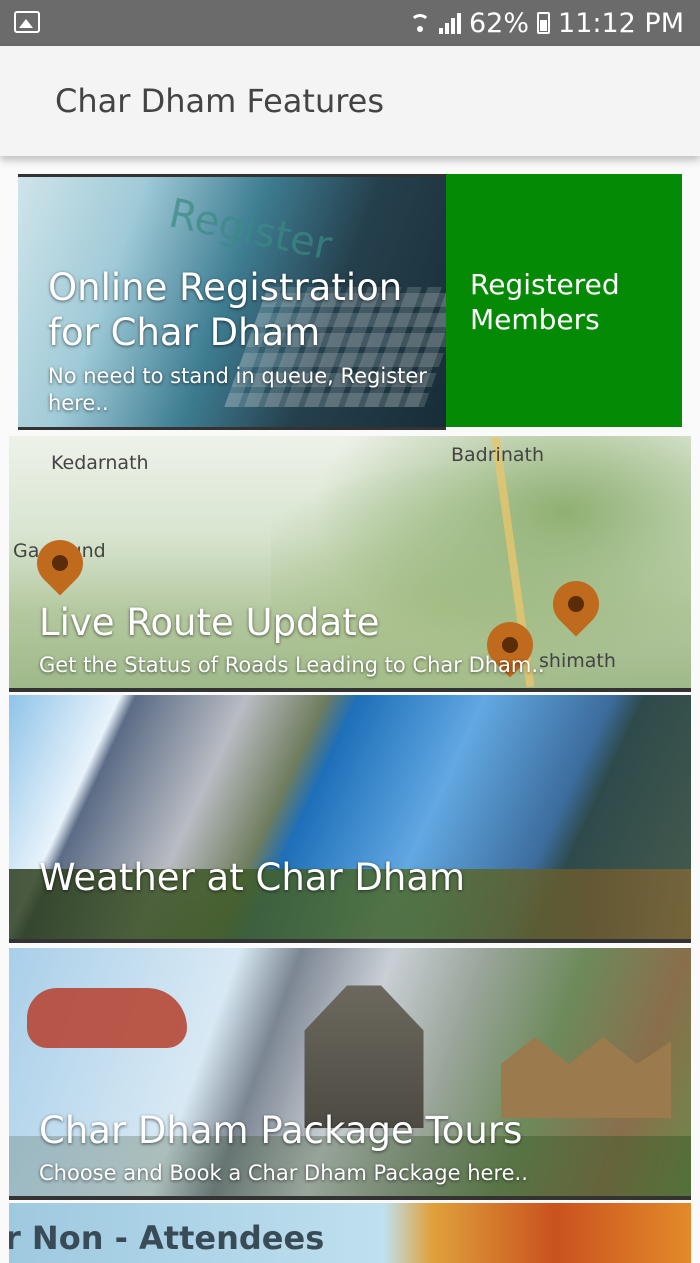  I want to click on app-bar: Char Dham Features, so click(350, 101).